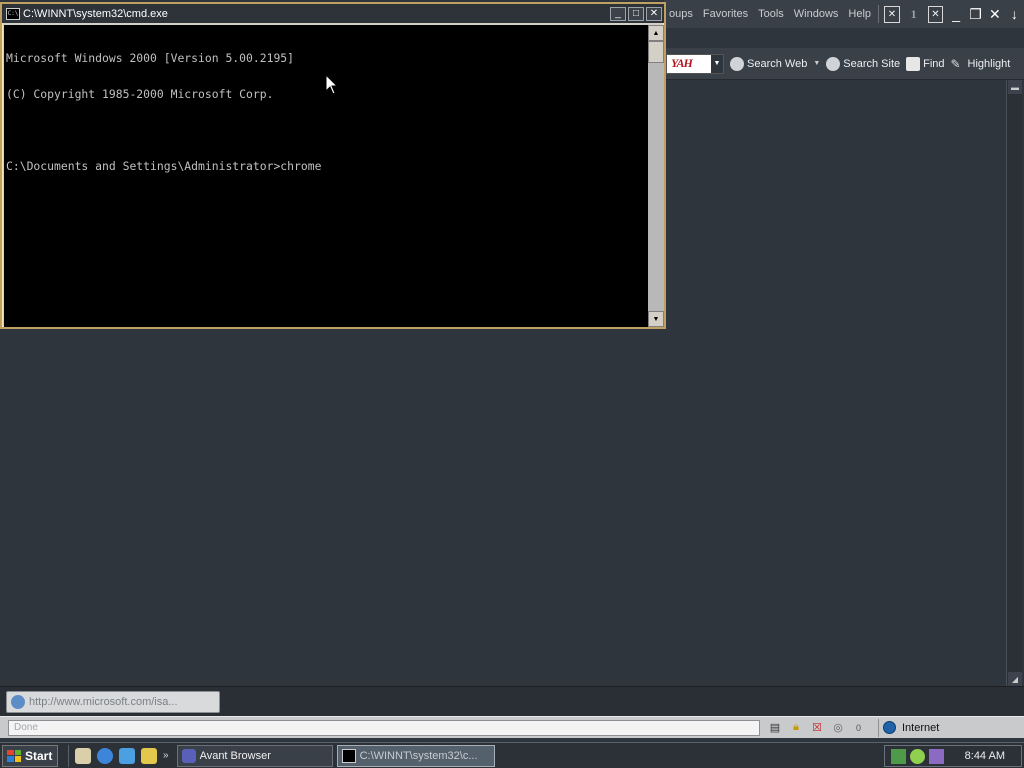  I want to click on cmd-scrollbar: ▲ ▼, so click(656, 176).